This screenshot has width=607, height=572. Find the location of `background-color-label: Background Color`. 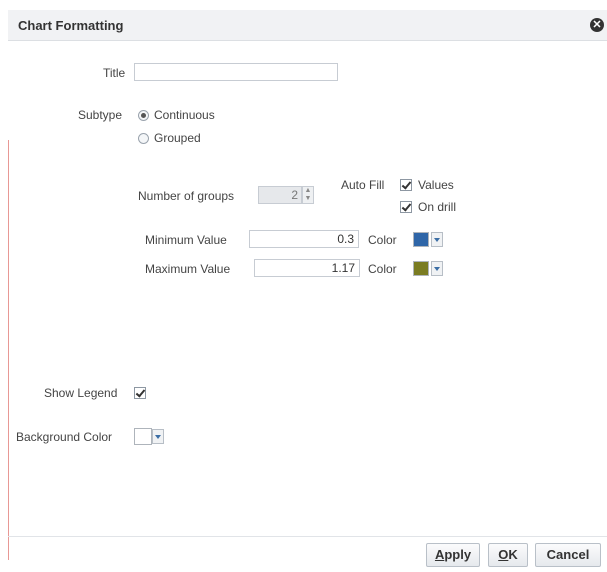

background-color-label: Background Color is located at coordinates (64, 437).